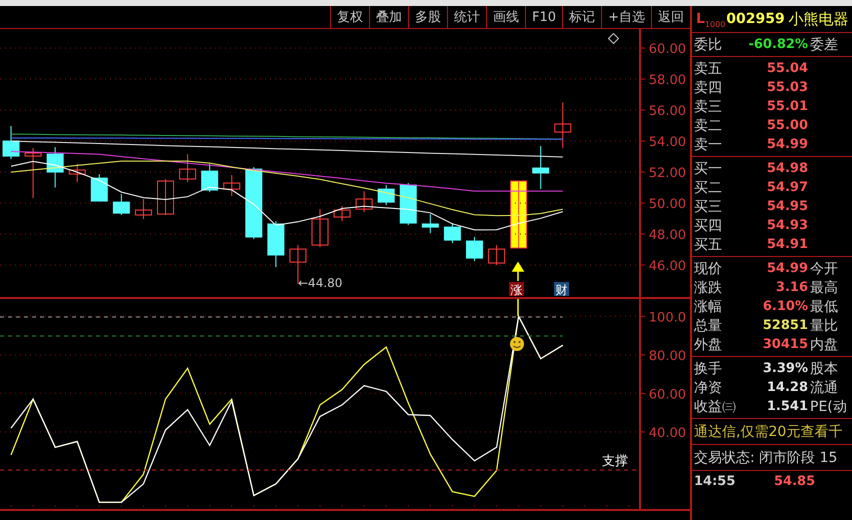 This screenshot has height=520, width=852. I want to click on smiley-icon, so click(517, 344).